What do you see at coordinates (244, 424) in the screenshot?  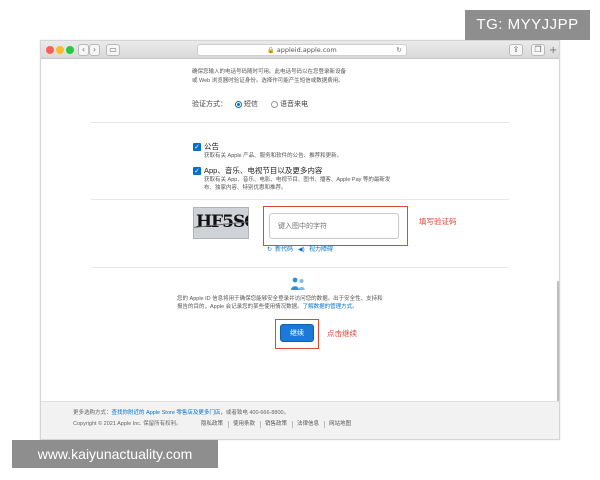 I see `footer-link-terms: 使用条款` at bounding box center [244, 424].